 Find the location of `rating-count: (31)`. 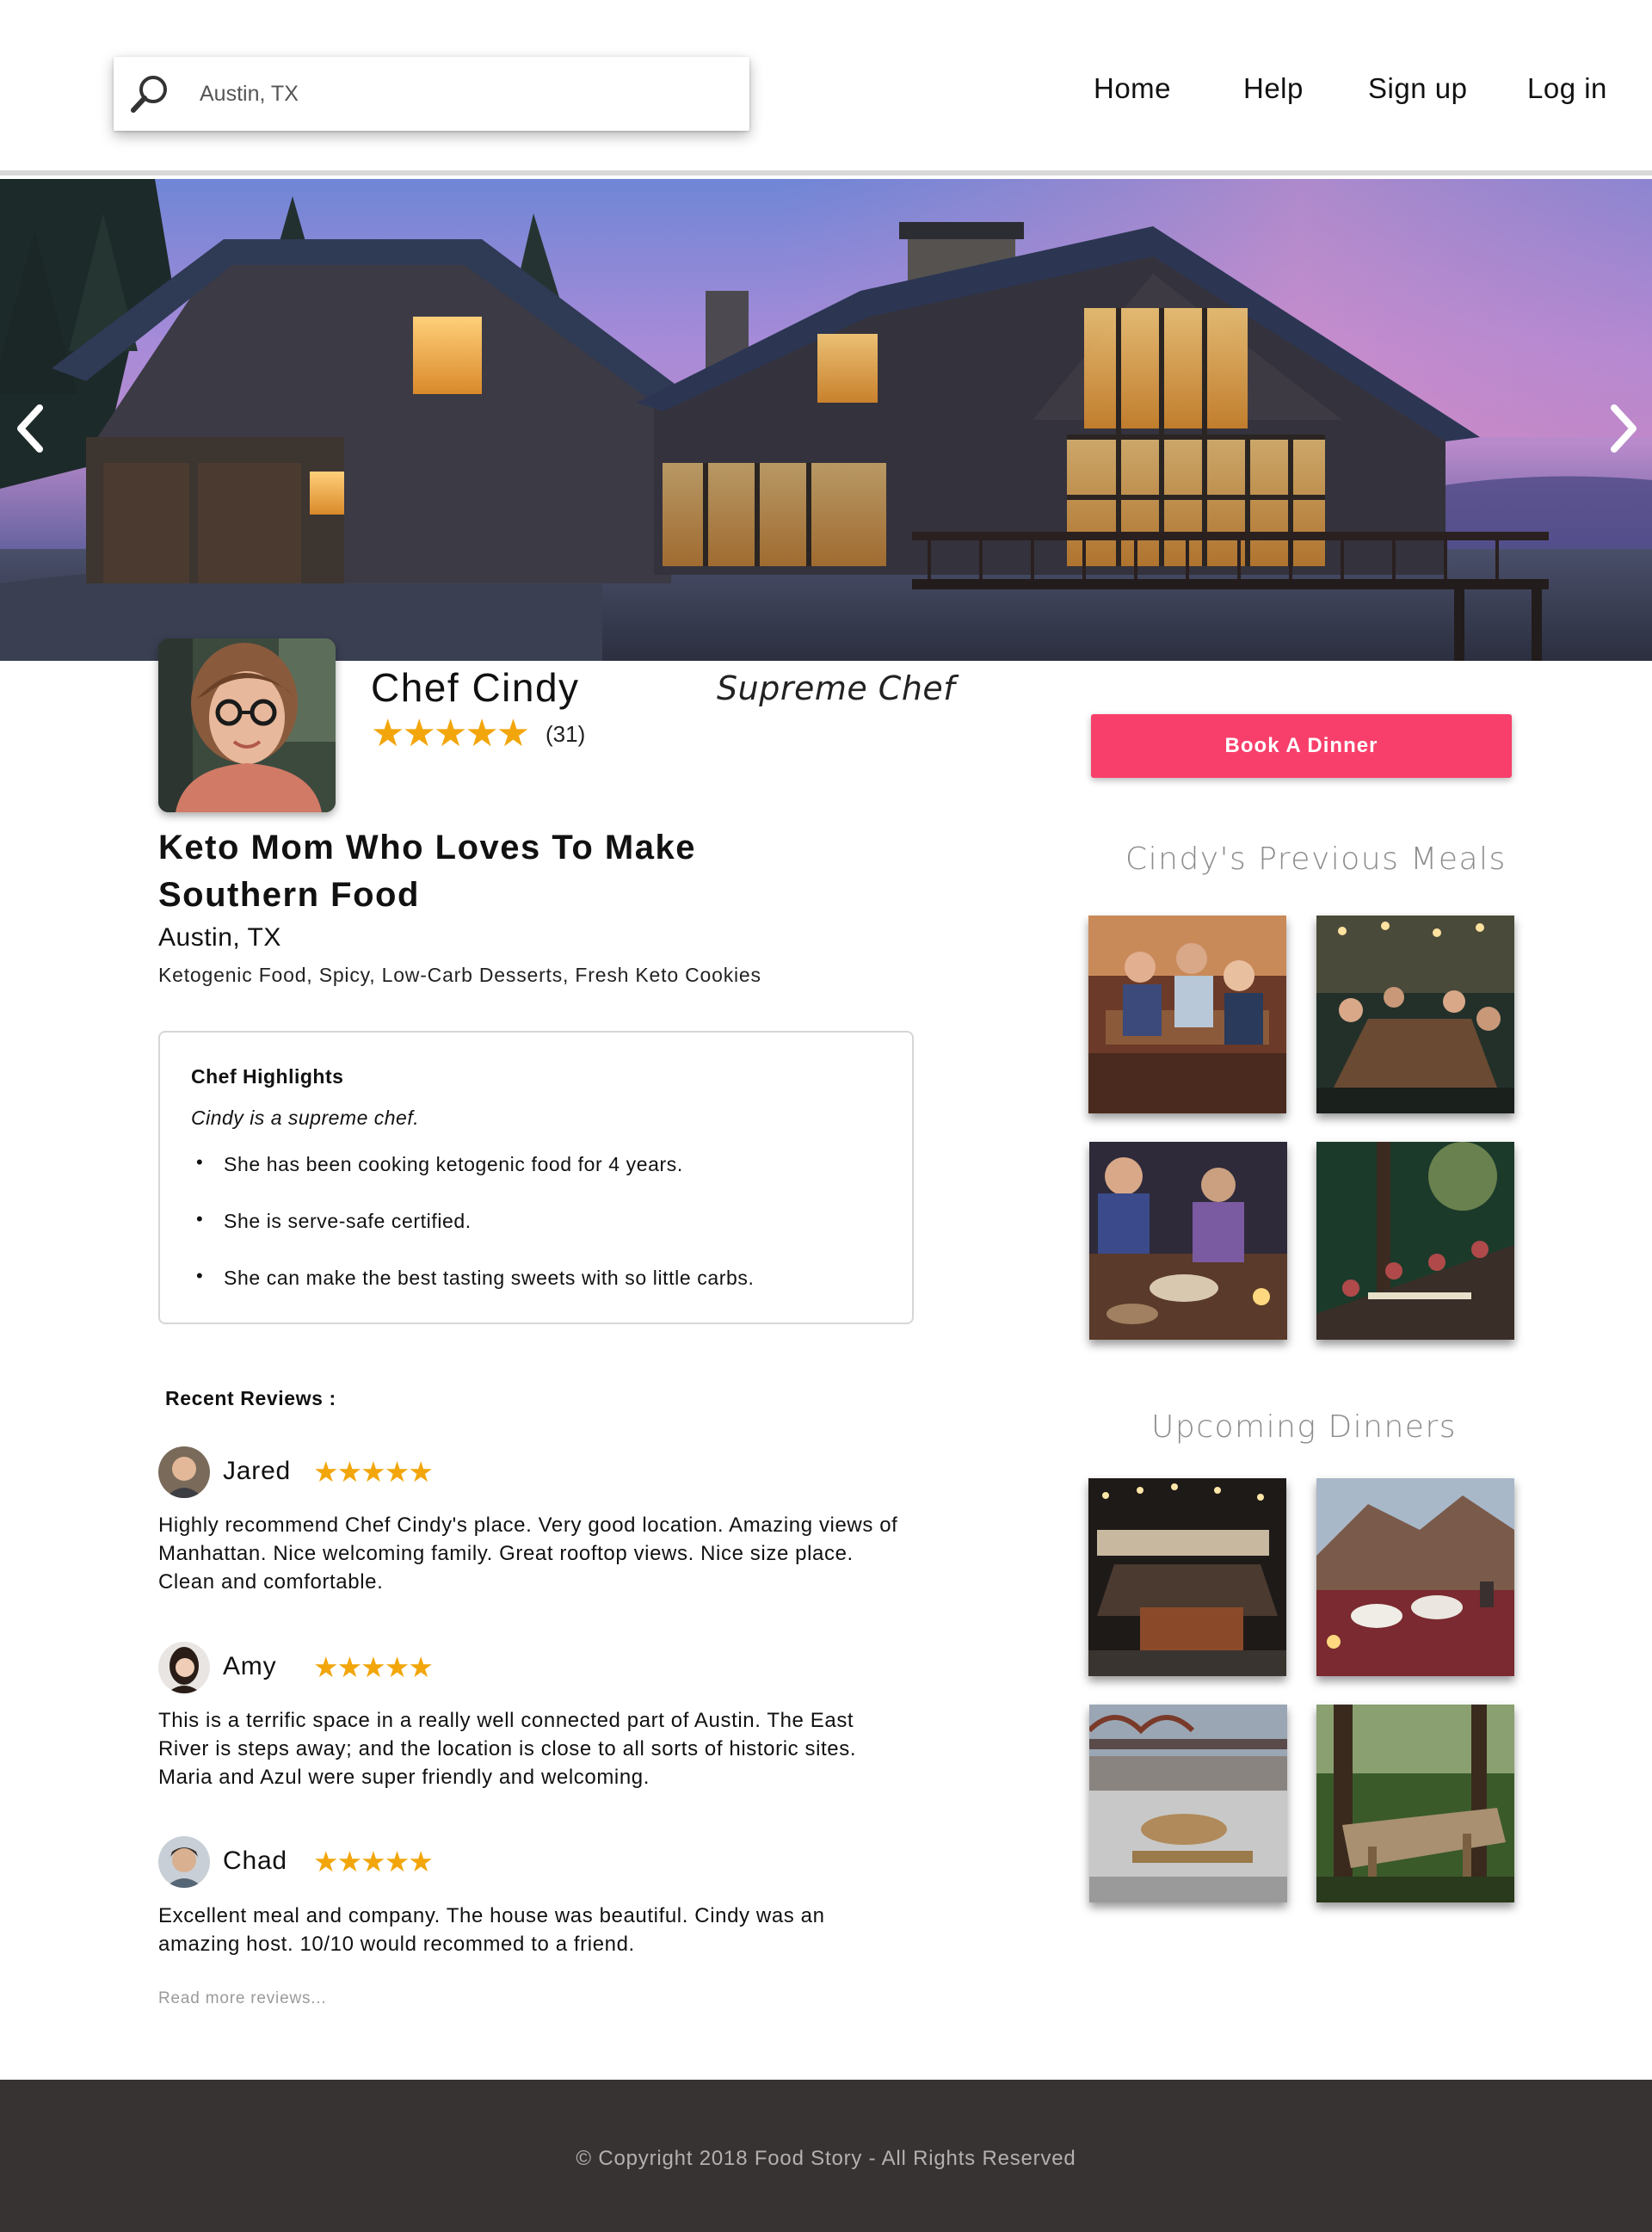

rating-count: (31) is located at coordinates (566, 734).